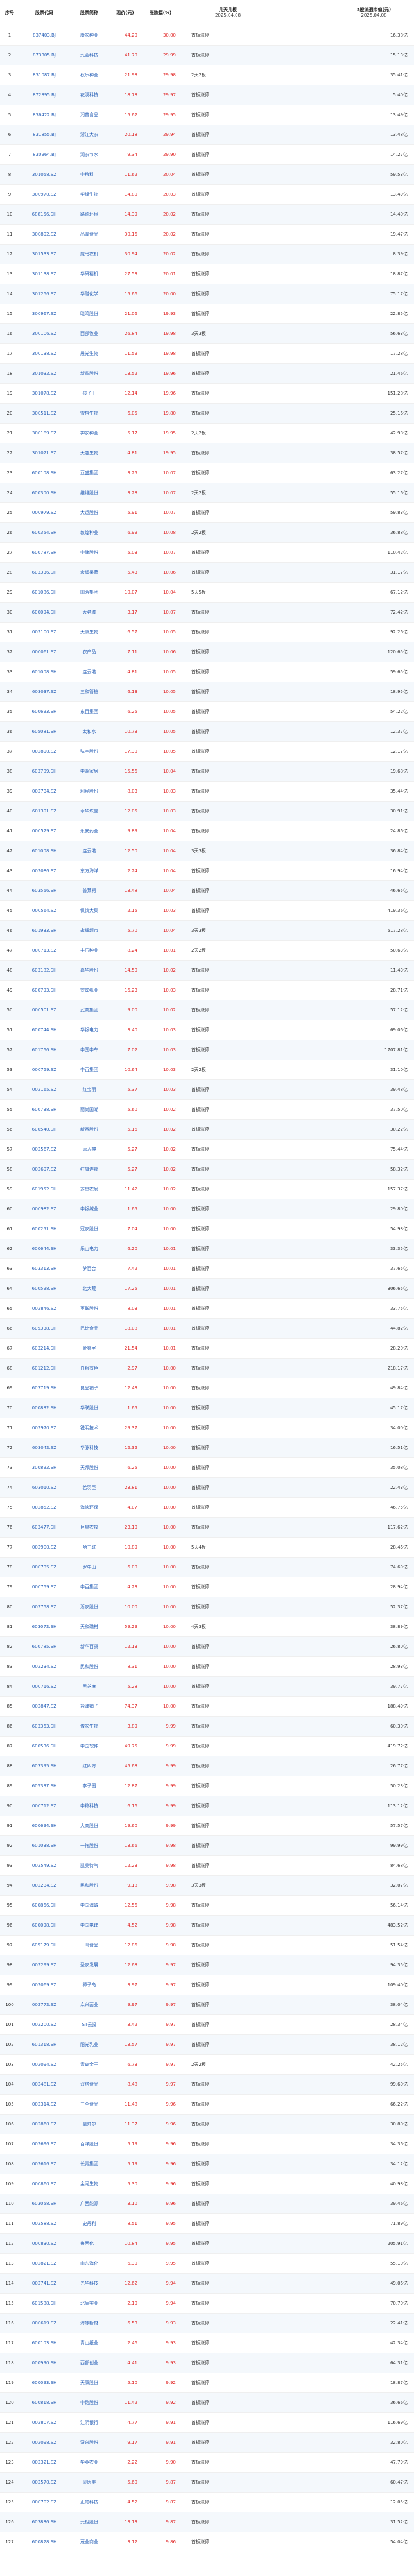 This screenshot has width=414, height=2576. I want to click on stock-code-link: 002321.SZ, so click(44, 2463).